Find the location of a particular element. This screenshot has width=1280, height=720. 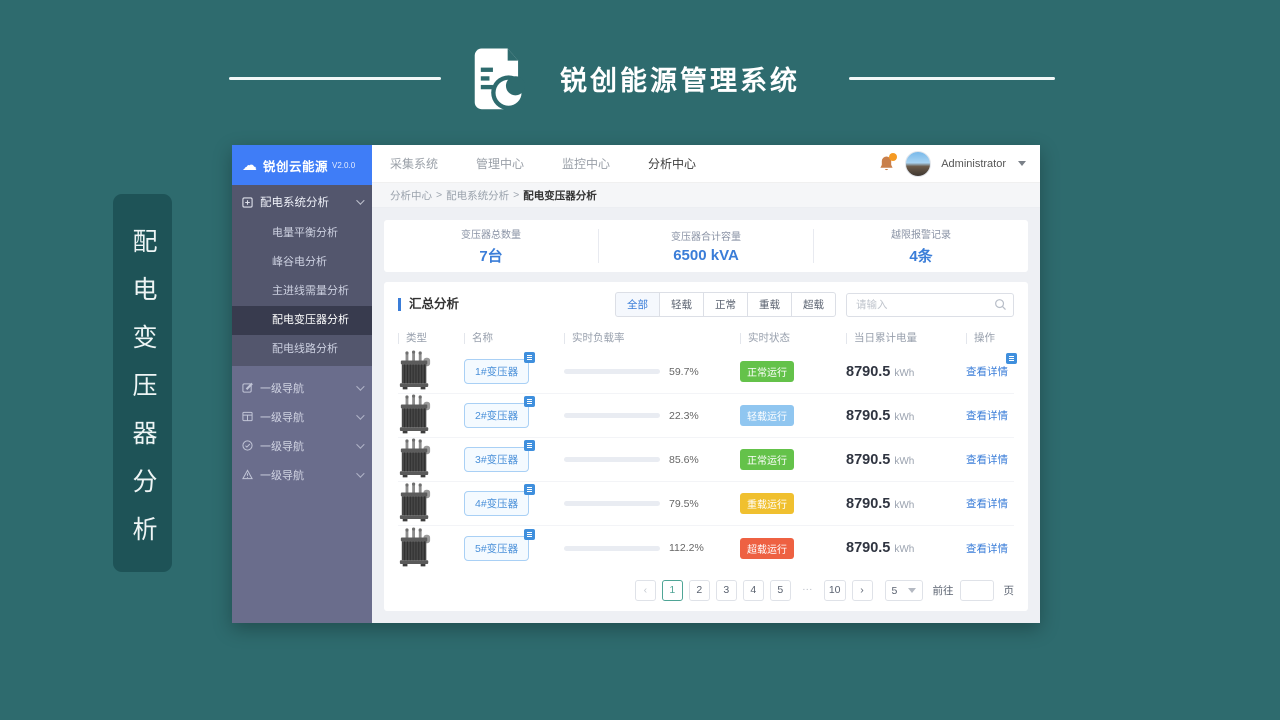

app-logo-text: 锐创云能源 is located at coordinates (296, 166).